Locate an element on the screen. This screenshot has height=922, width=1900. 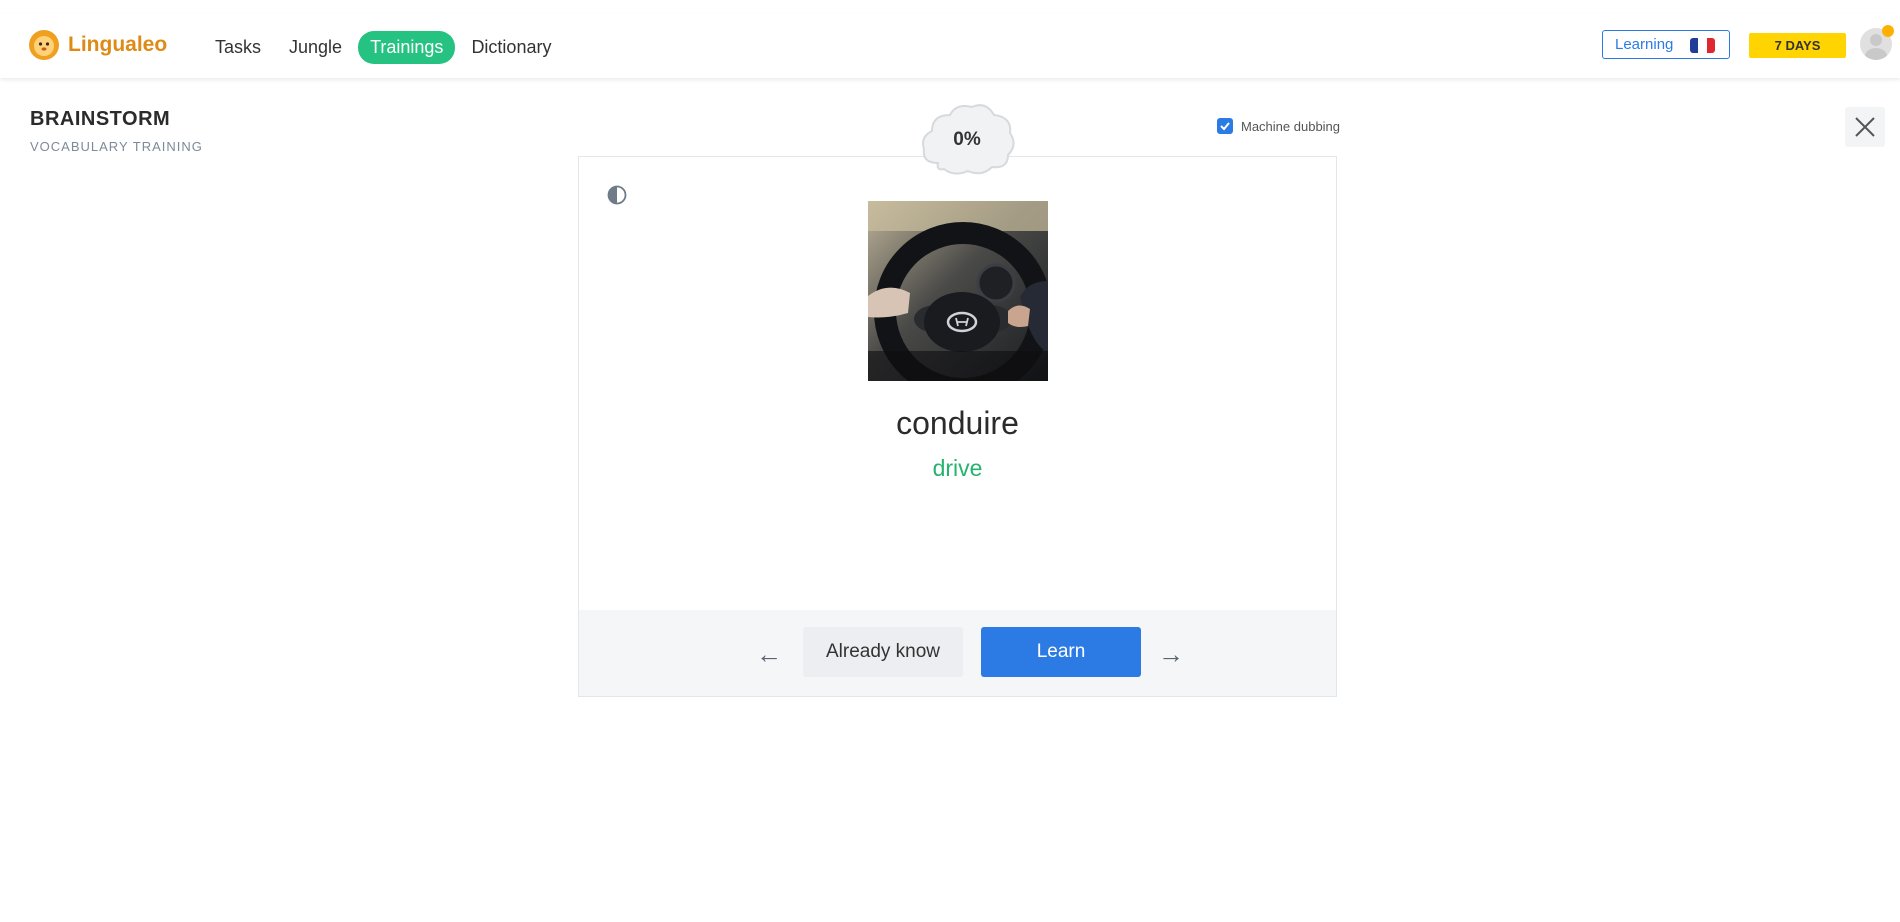
nav-tasks: Tasks is located at coordinates (238, 47).